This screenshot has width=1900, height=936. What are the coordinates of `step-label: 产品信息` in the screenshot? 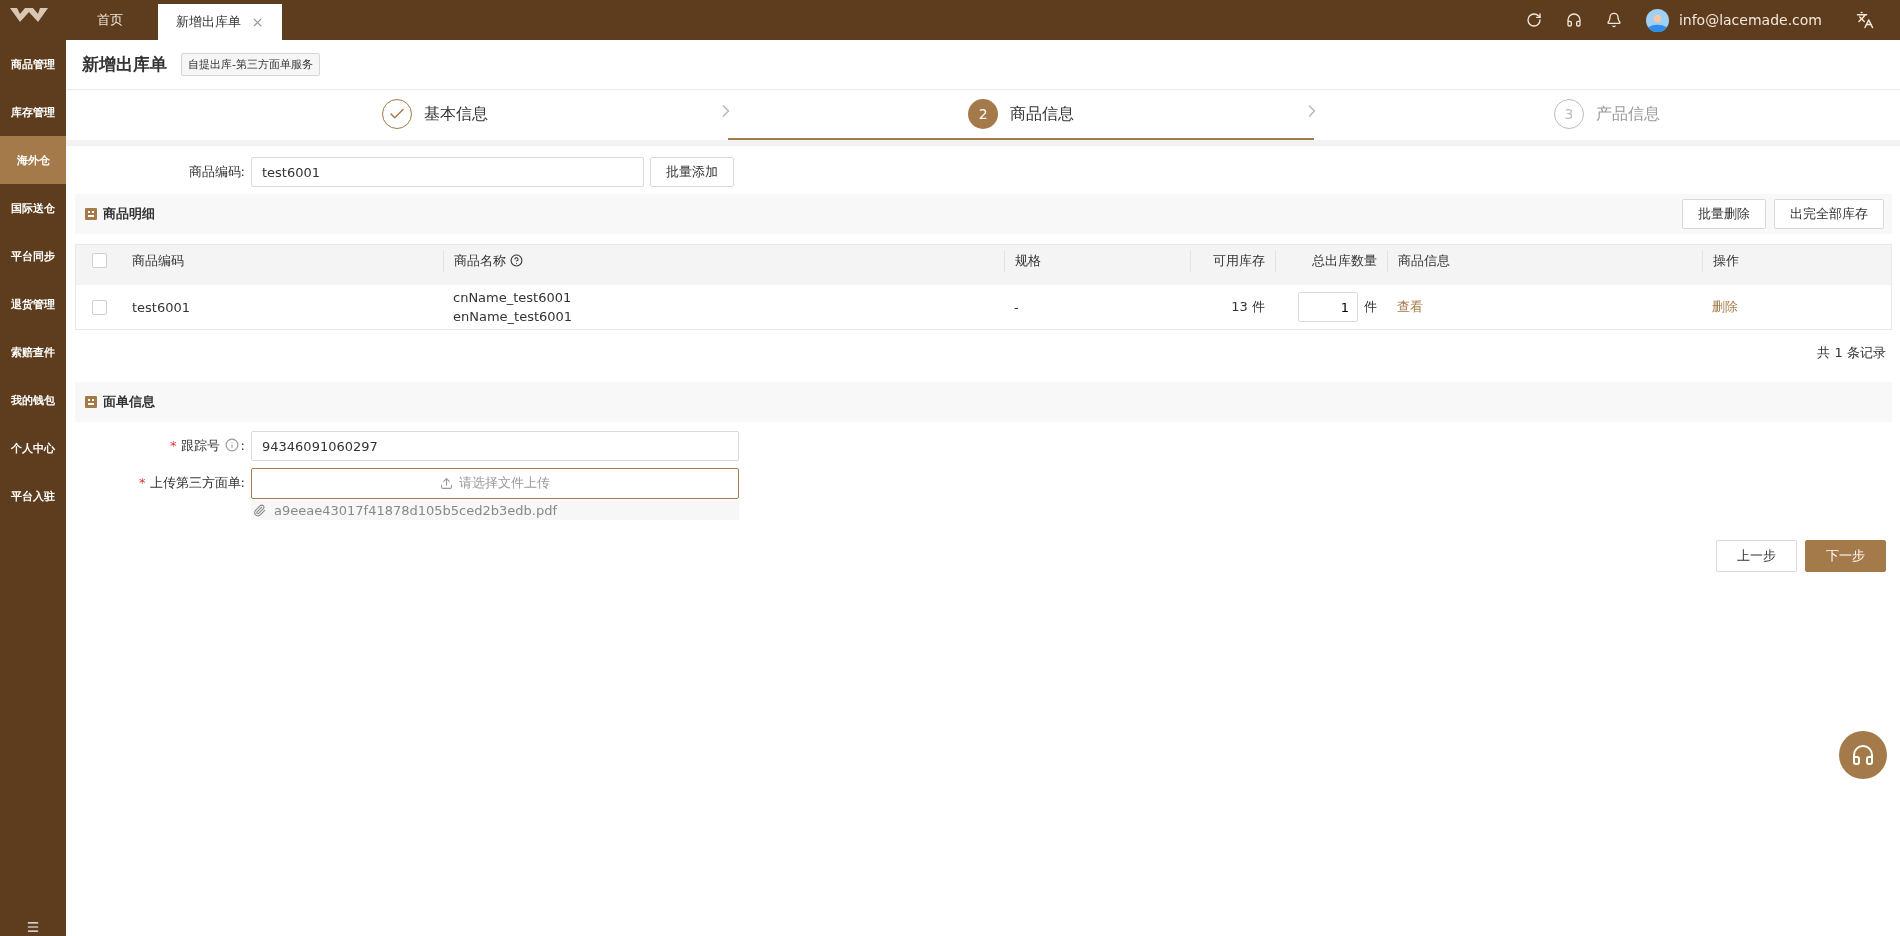 It's located at (1628, 114).